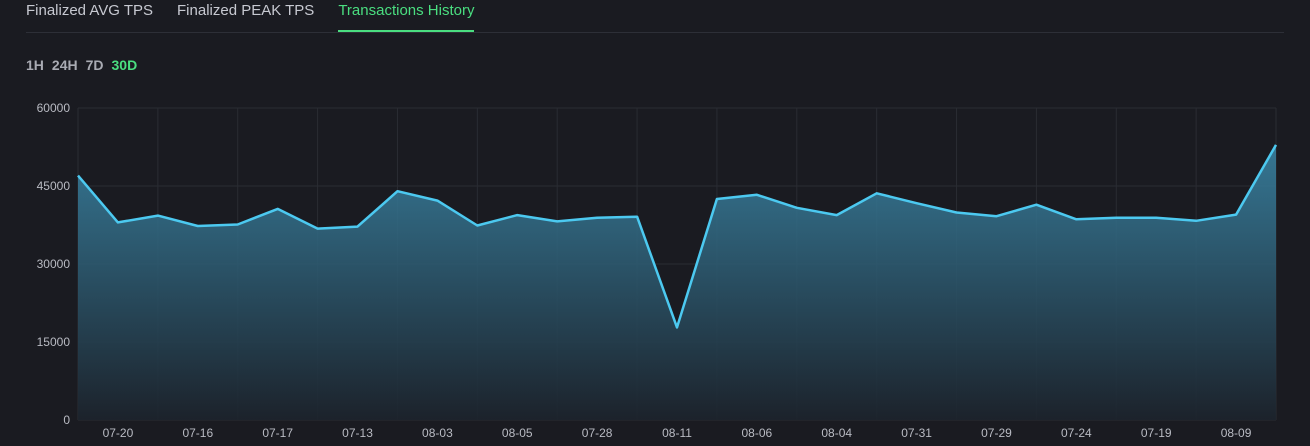 The image size is (1310, 446). What do you see at coordinates (277, 433) in the screenshot?
I see `x-tick-label: 07-17` at bounding box center [277, 433].